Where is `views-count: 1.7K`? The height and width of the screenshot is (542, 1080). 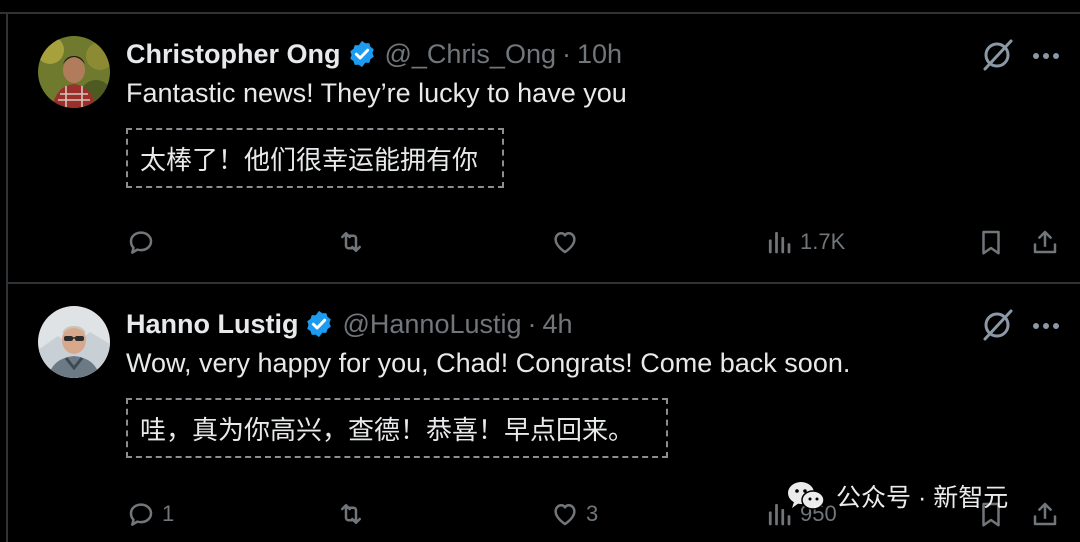
views-count: 1.7K is located at coordinates (823, 241).